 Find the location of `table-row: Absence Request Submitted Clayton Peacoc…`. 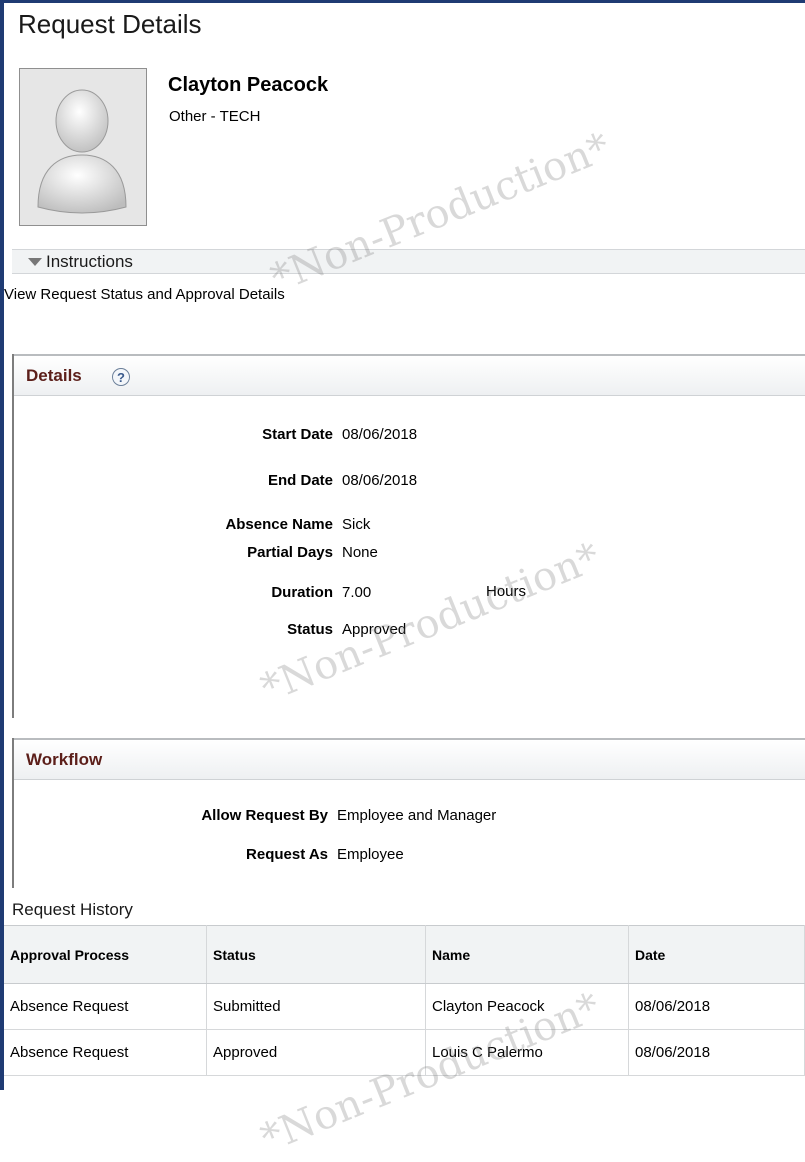

table-row: Absence Request Submitted Clayton Peacoc… is located at coordinates (404, 1006).